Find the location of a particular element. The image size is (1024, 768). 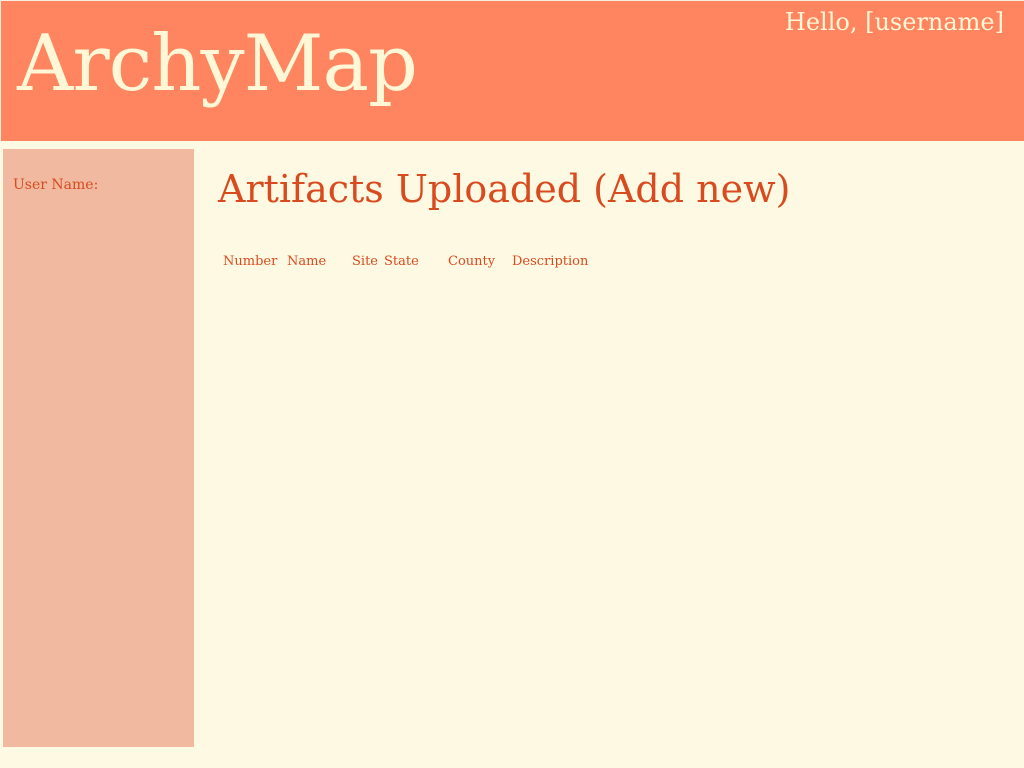

app-title: ArchyMap is located at coordinates (217, 64).